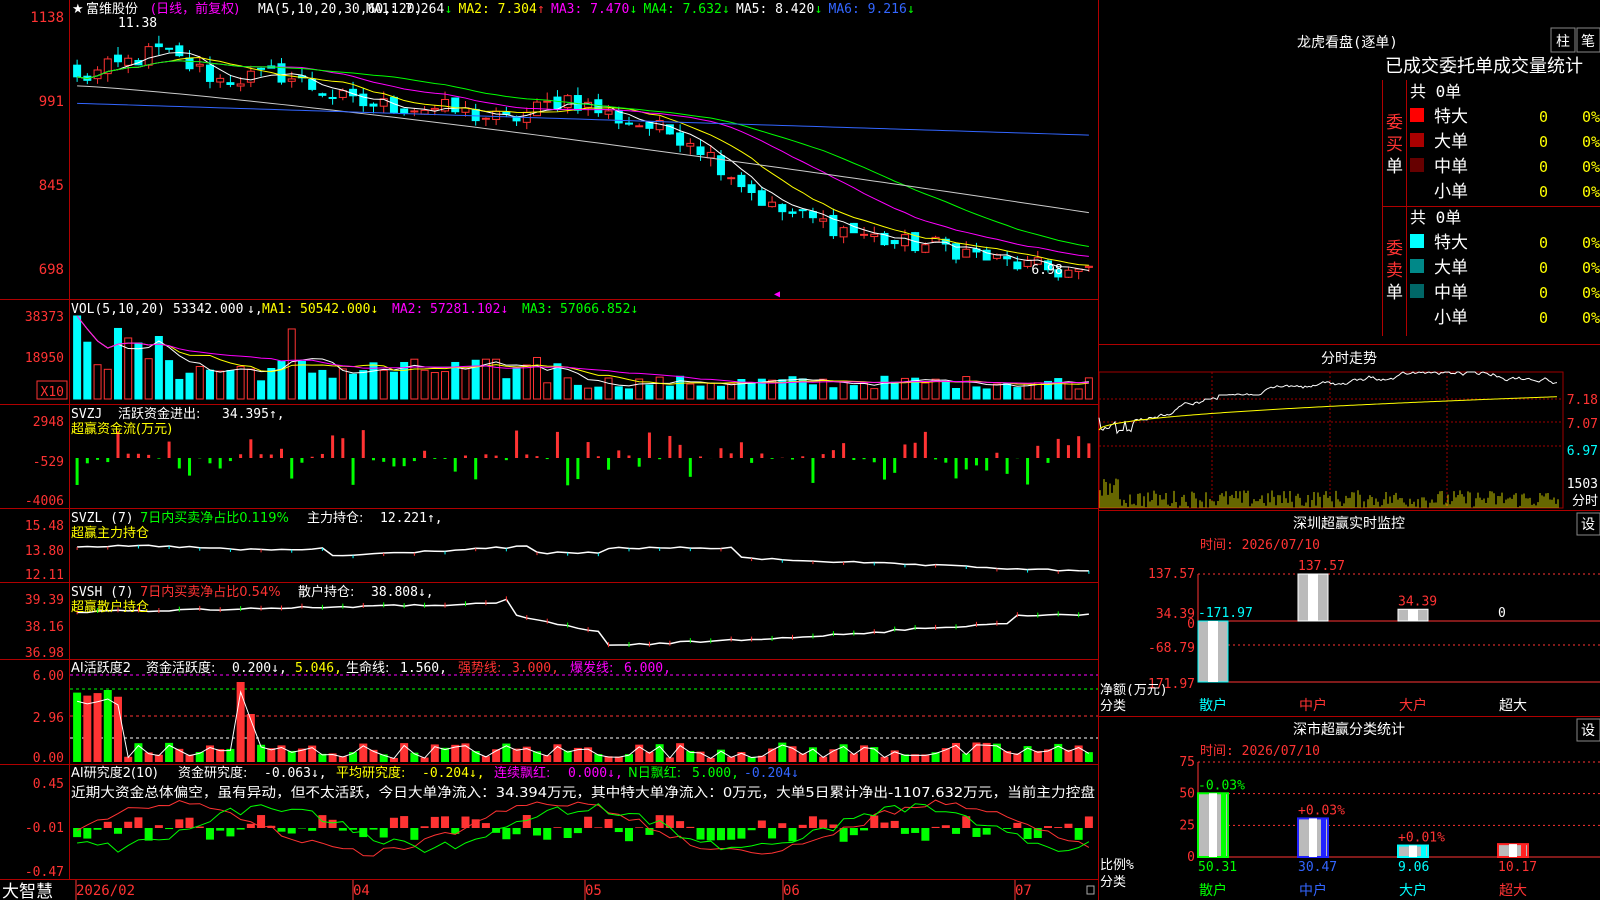 The height and width of the screenshot is (900, 1600). Describe the element at coordinates (370, 773) in the screenshot. I see `ai2-label2: 平均研究度:` at that location.